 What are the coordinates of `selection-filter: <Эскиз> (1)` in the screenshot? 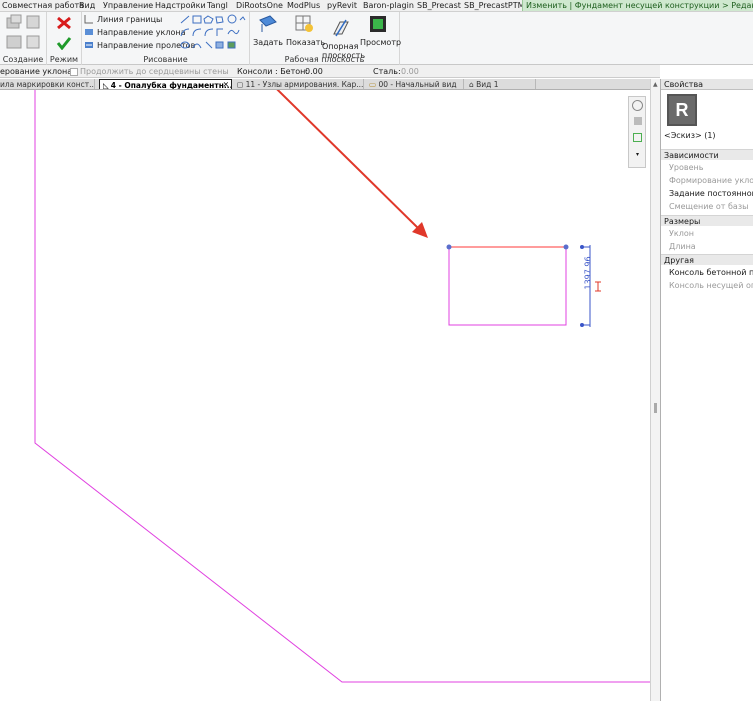 It's located at (690, 135).